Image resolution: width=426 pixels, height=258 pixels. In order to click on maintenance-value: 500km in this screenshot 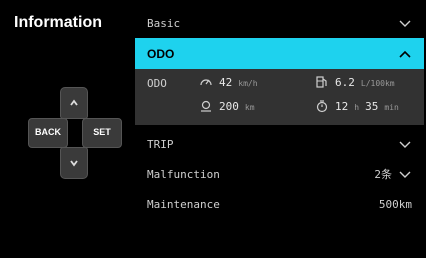, I will do `click(395, 204)`.